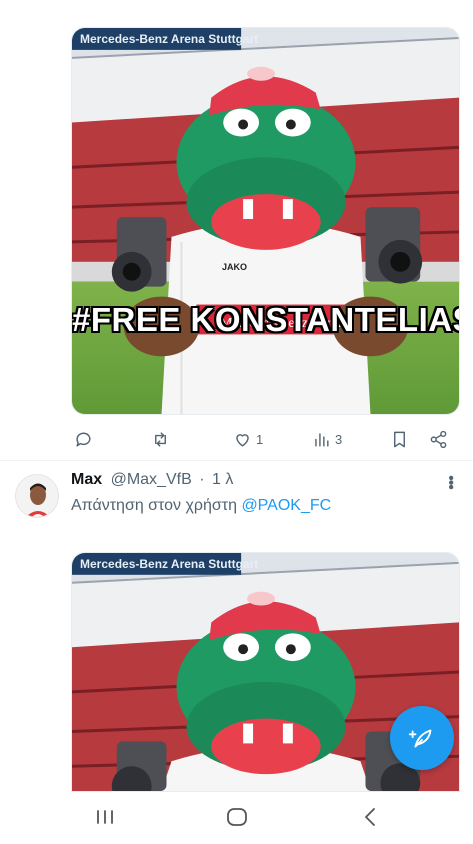 This screenshot has width=473, height=844. What do you see at coordinates (86, 479) in the screenshot?
I see `author-name: Max` at bounding box center [86, 479].